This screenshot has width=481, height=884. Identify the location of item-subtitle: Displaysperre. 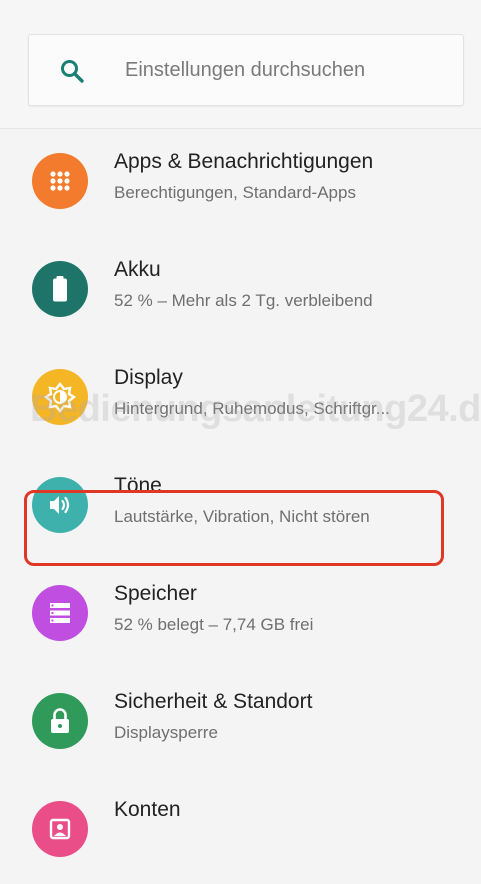
(166, 732).